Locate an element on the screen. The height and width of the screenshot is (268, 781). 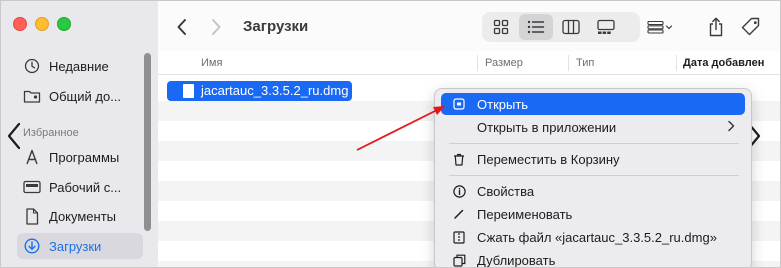
sidebar-item-label: Программы is located at coordinates (84, 157).